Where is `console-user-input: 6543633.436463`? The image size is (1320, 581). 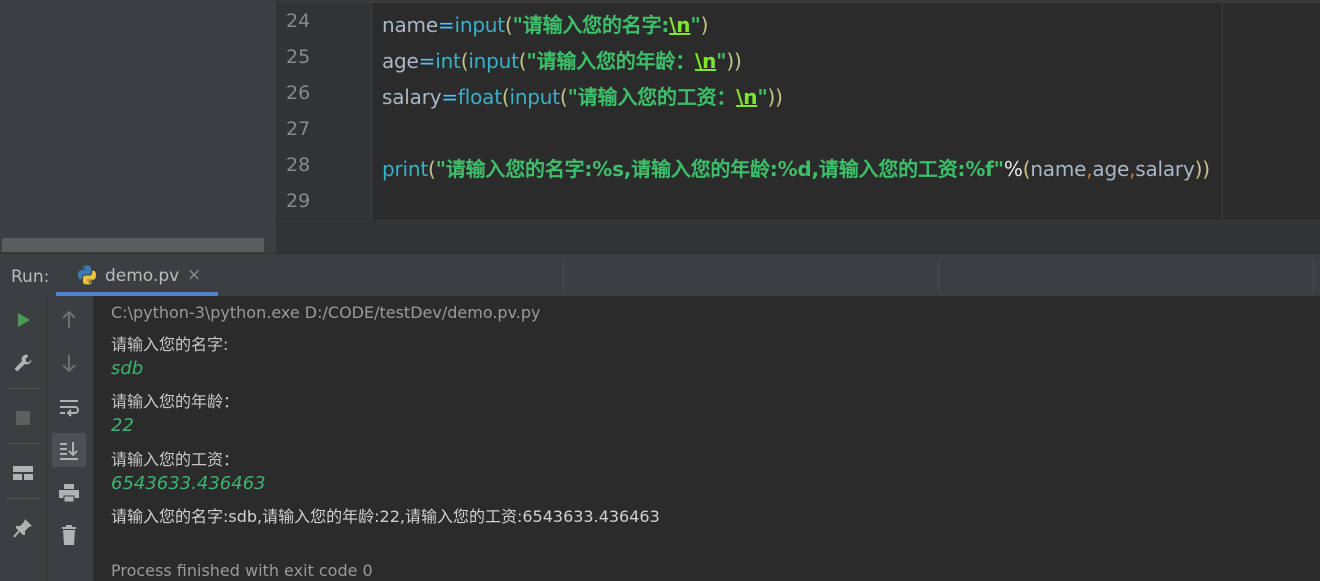 console-user-input: 6543633.436463 is located at coordinates (188, 483).